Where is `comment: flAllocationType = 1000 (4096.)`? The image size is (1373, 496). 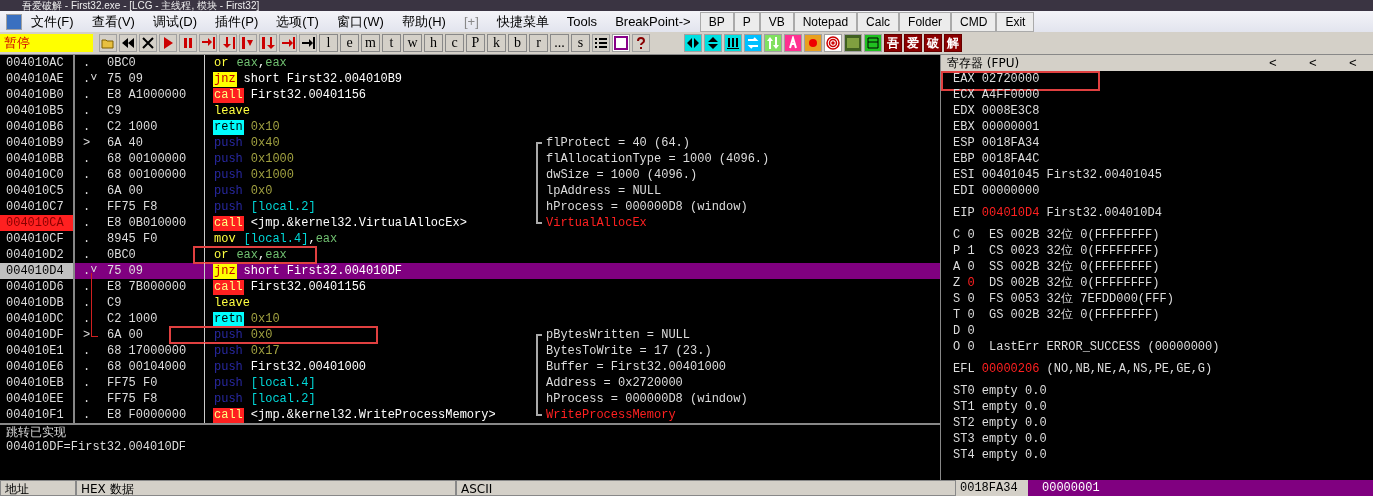 comment: flAllocationType = 1000 (4096.) is located at coordinates (658, 159).